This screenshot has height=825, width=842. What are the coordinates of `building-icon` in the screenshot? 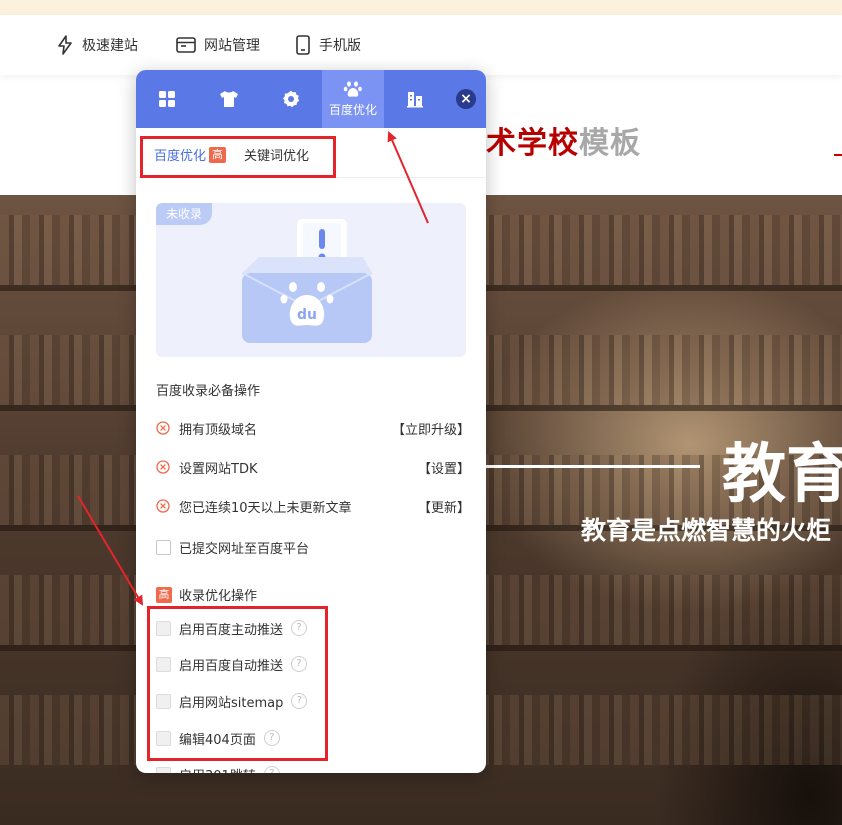 It's located at (415, 100).